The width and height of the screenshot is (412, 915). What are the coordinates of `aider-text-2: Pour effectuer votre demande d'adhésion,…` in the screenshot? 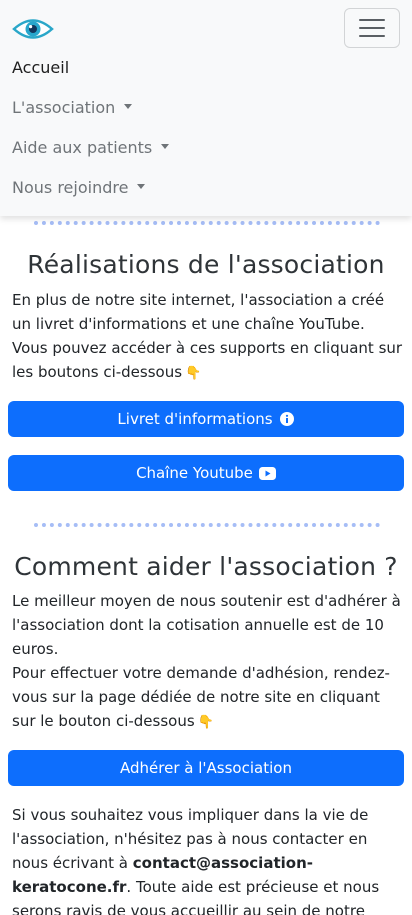 It's located at (208, 698).